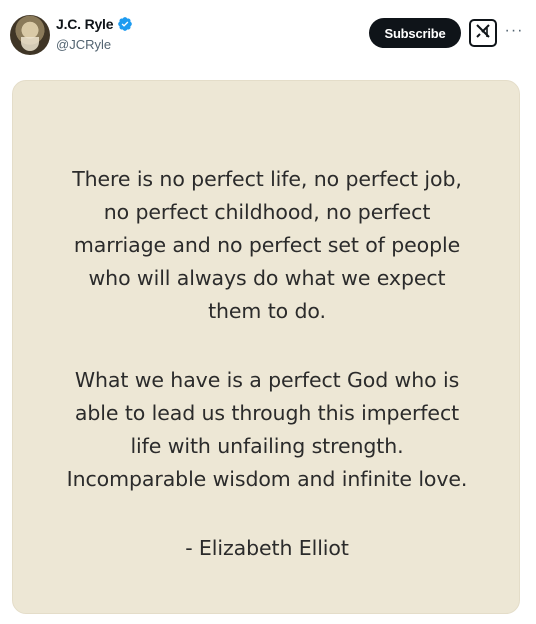 This screenshot has width=536, height=624. What do you see at coordinates (267, 311) in the screenshot?
I see `quote-line: them to do.` at bounding box center [267, 311].